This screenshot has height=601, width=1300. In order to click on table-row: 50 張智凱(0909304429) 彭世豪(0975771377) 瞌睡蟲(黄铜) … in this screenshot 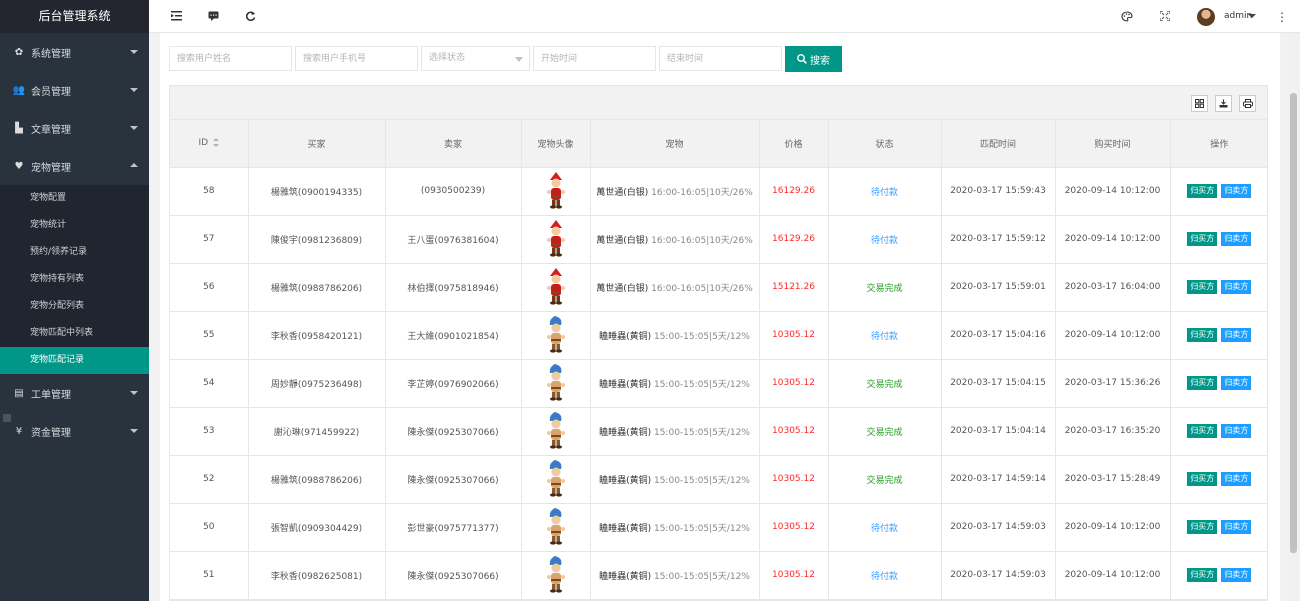, I will do `click(718, 527)`.